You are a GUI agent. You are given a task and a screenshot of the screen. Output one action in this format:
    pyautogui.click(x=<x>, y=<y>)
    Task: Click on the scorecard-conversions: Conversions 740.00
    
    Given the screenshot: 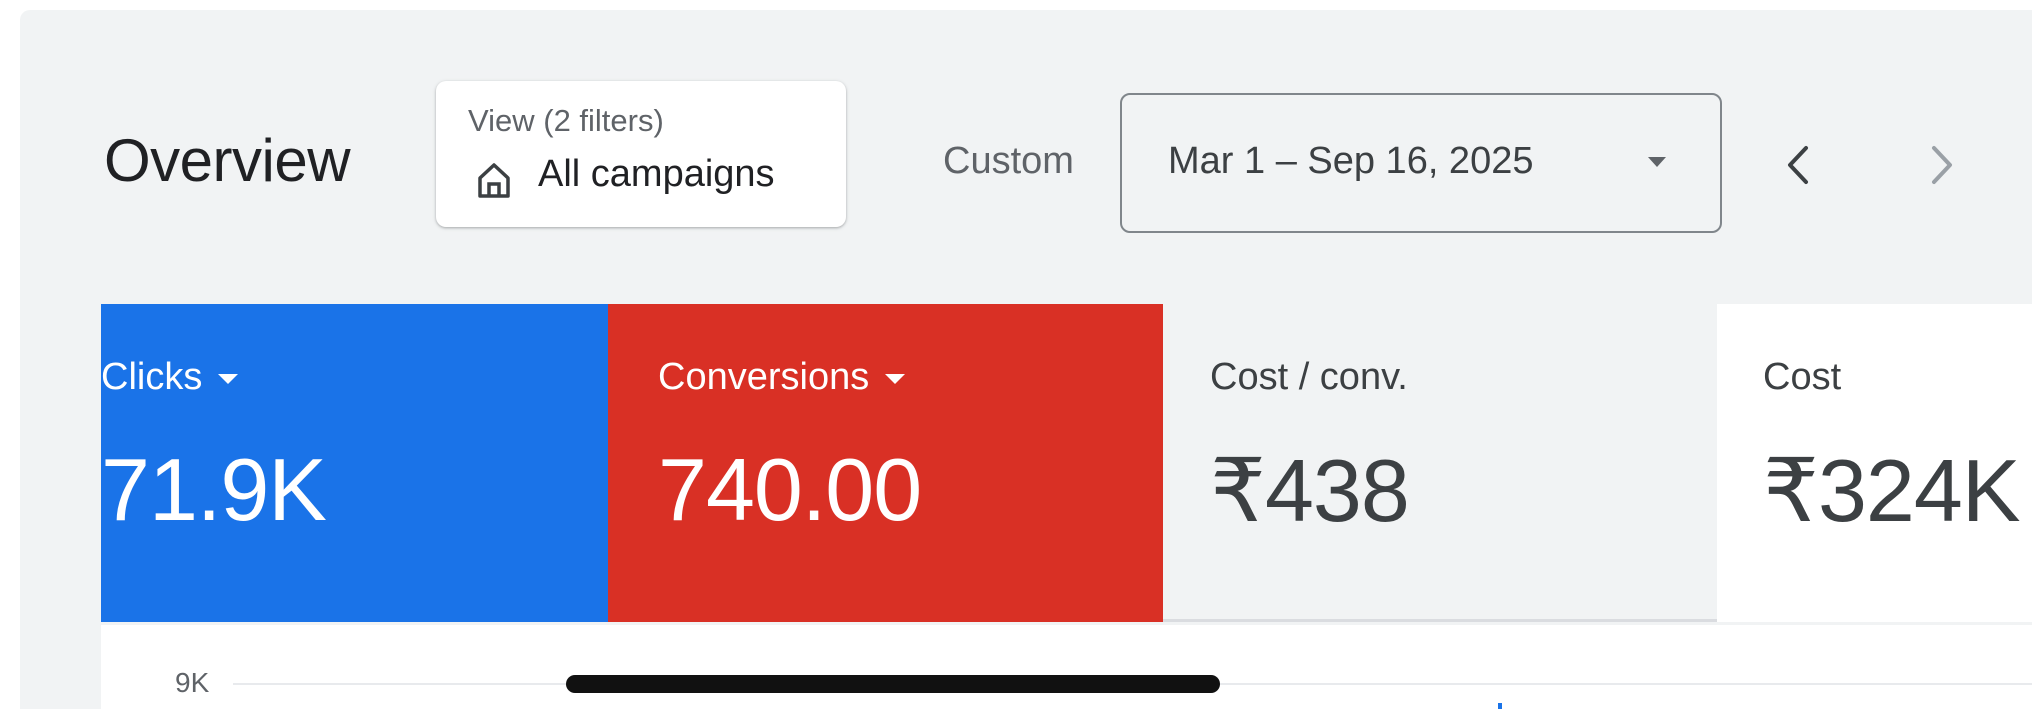 What is the action you would take?
    pyautogui.click(x=885, y=463)
    